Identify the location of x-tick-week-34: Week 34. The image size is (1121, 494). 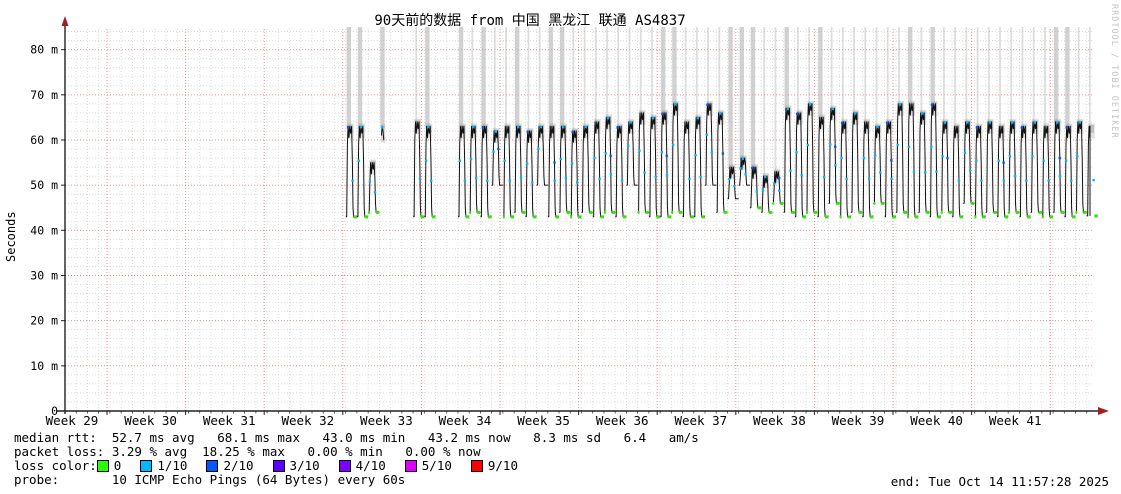
(465, 420).